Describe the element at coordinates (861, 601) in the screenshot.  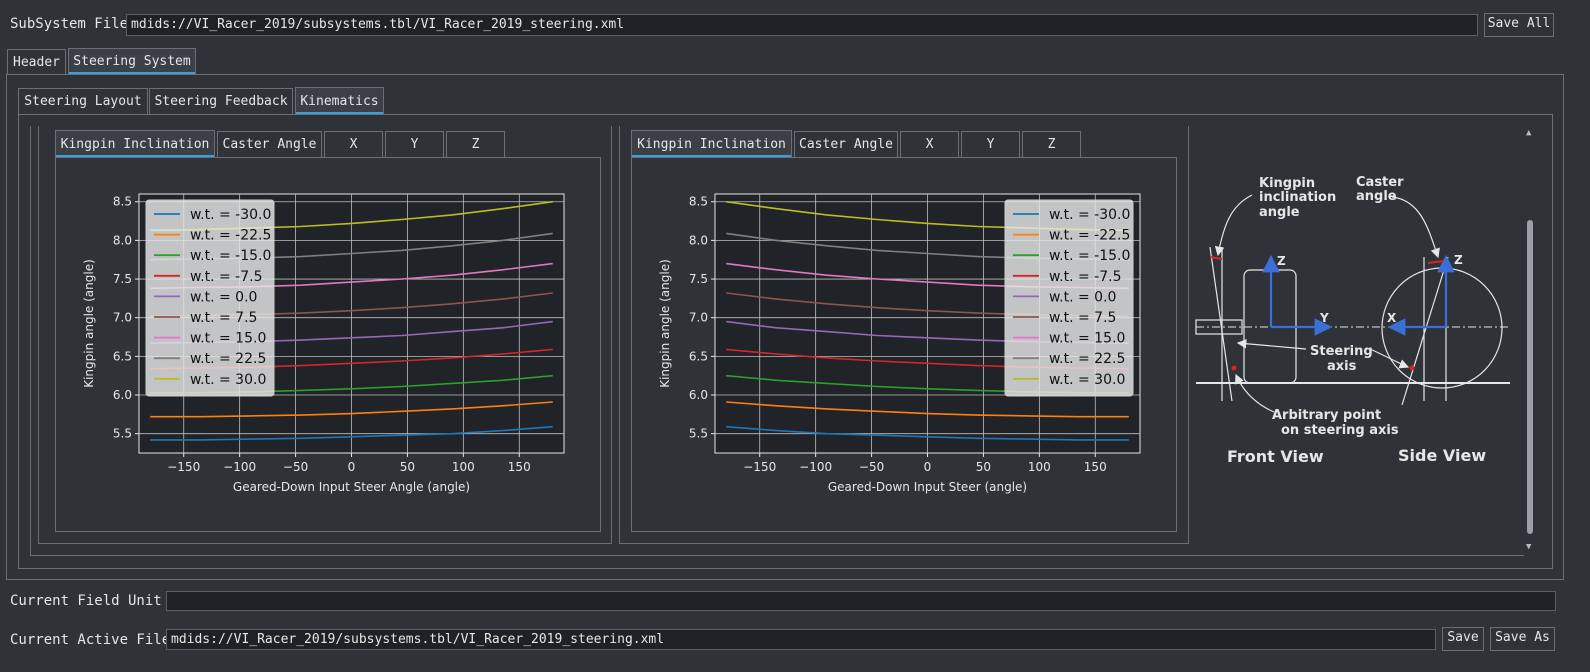
I see `current-field-unit-input` at that location.